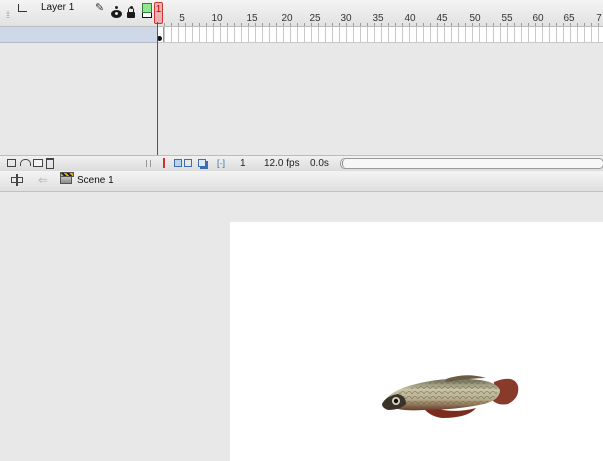  I want to click on lock-toggle-dot, so click(131, 7).